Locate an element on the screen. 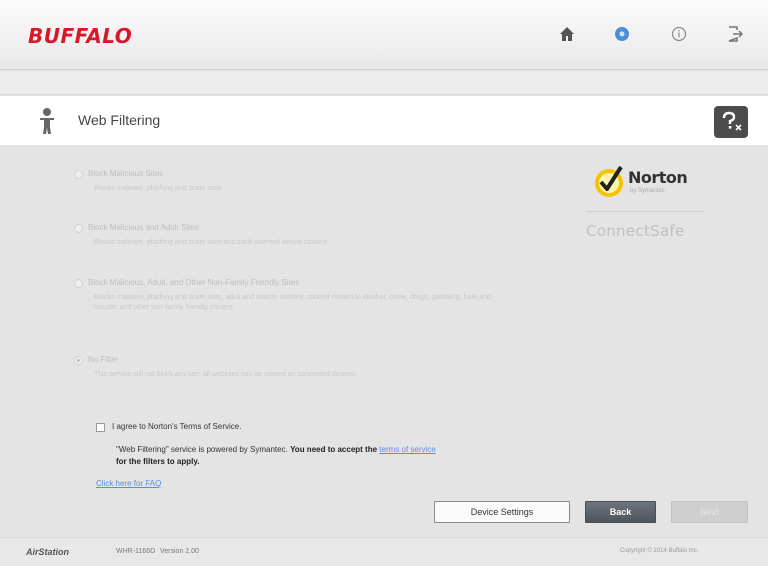  agree-checkbox-label: I agree to Norton's Terms of Service. is located at coordinates (176, 426).